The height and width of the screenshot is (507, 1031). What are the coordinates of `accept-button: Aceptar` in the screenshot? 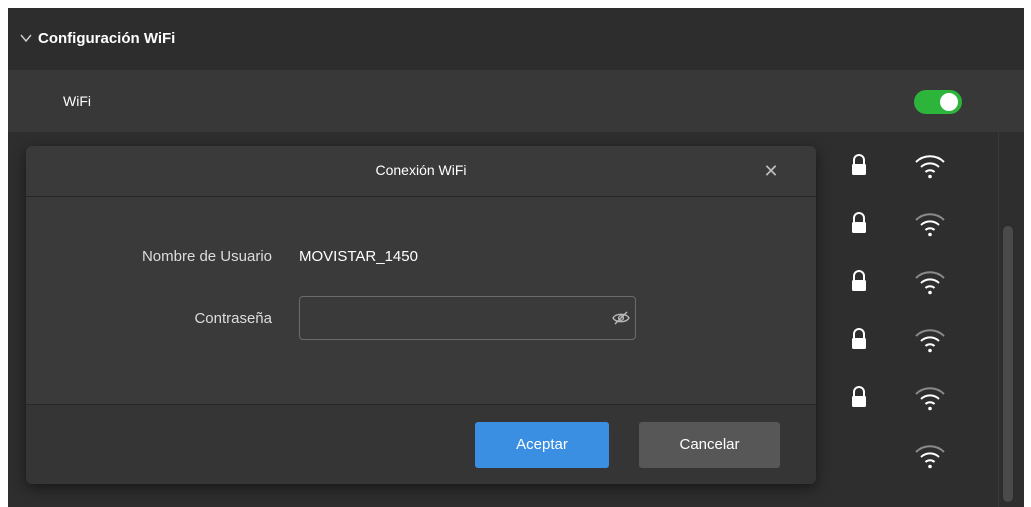 It's located at (542, 445).